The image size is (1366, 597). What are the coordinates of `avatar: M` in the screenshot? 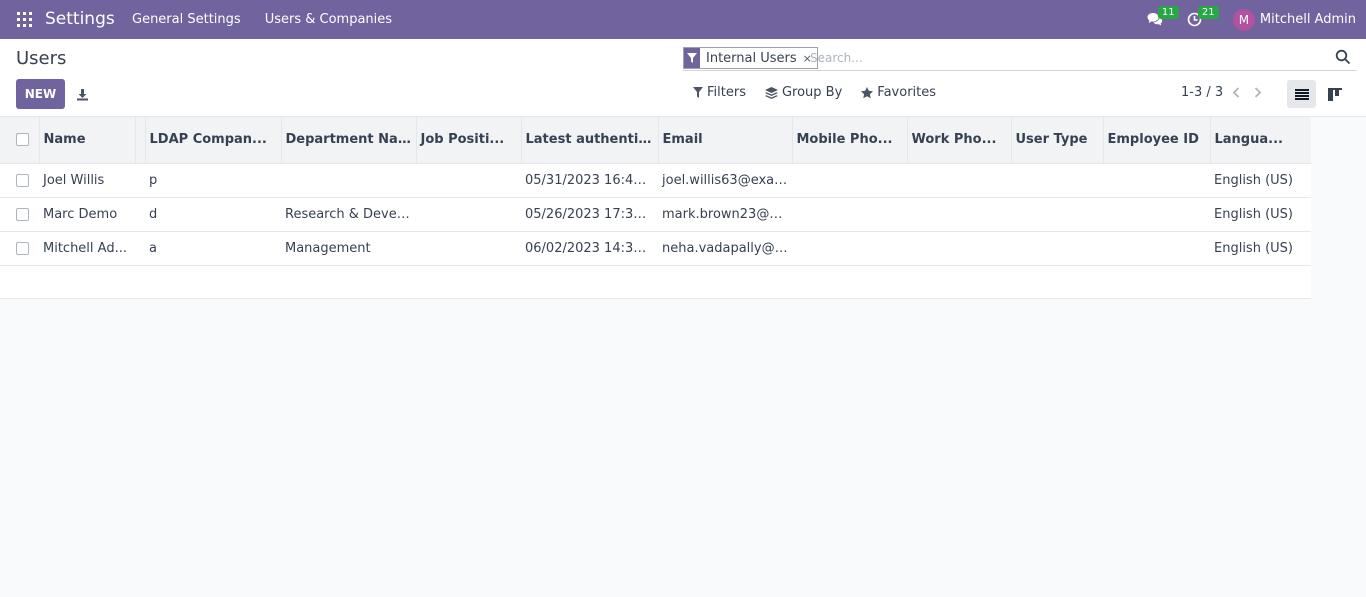 It's located at (1243, 19).